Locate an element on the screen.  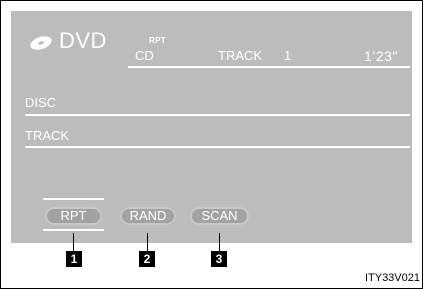
repeat-button: RPT is located at coordinates (73, 216).